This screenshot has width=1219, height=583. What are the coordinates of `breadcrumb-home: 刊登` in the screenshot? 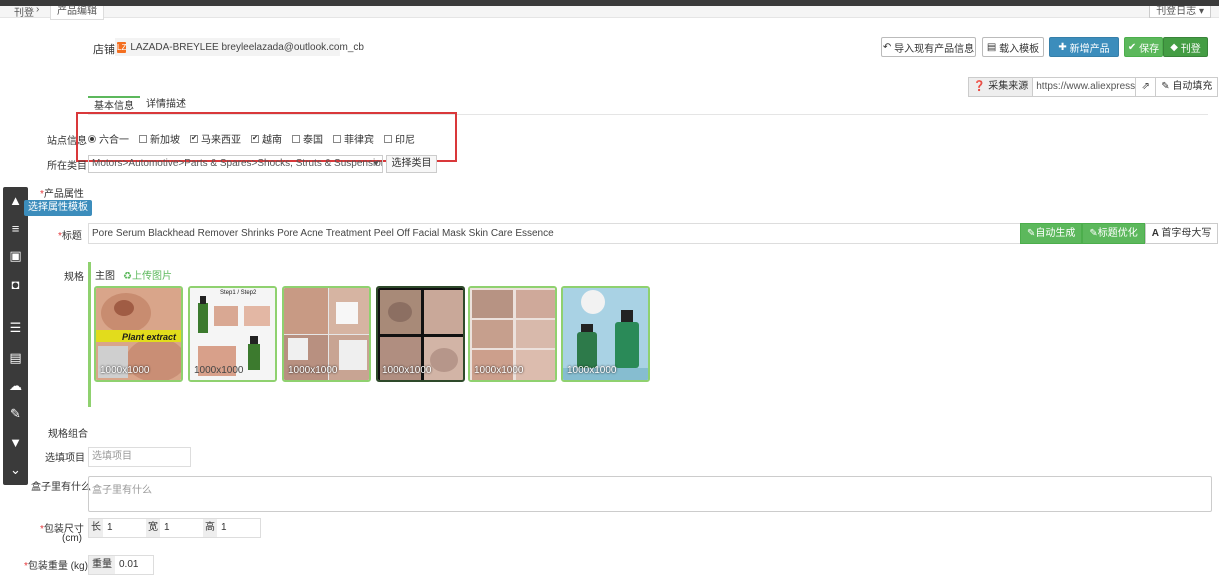 It's located at (24, 11).